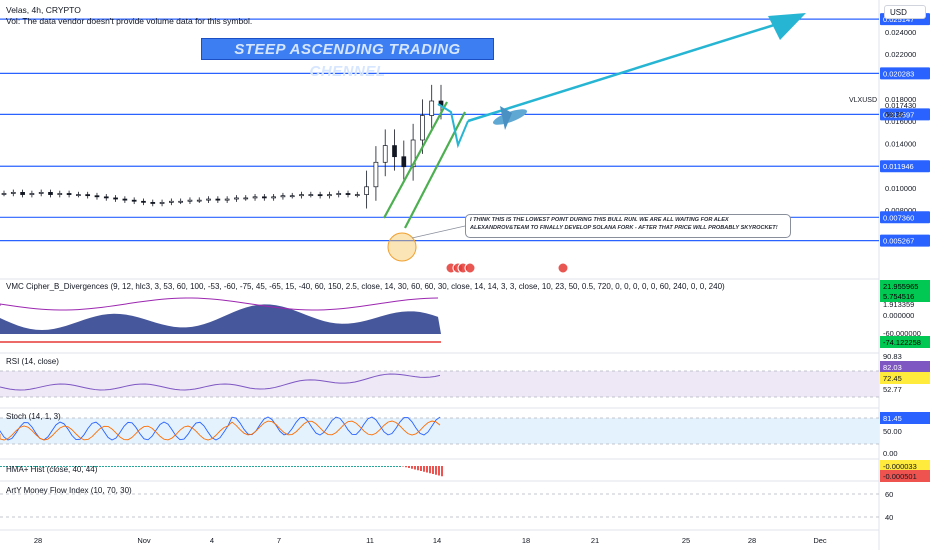 This screenshot has height=555, width=932. Describe the element at coordinates (900, 32) in the screenshot. I see `y-tick-label: 0.024000` at that location.